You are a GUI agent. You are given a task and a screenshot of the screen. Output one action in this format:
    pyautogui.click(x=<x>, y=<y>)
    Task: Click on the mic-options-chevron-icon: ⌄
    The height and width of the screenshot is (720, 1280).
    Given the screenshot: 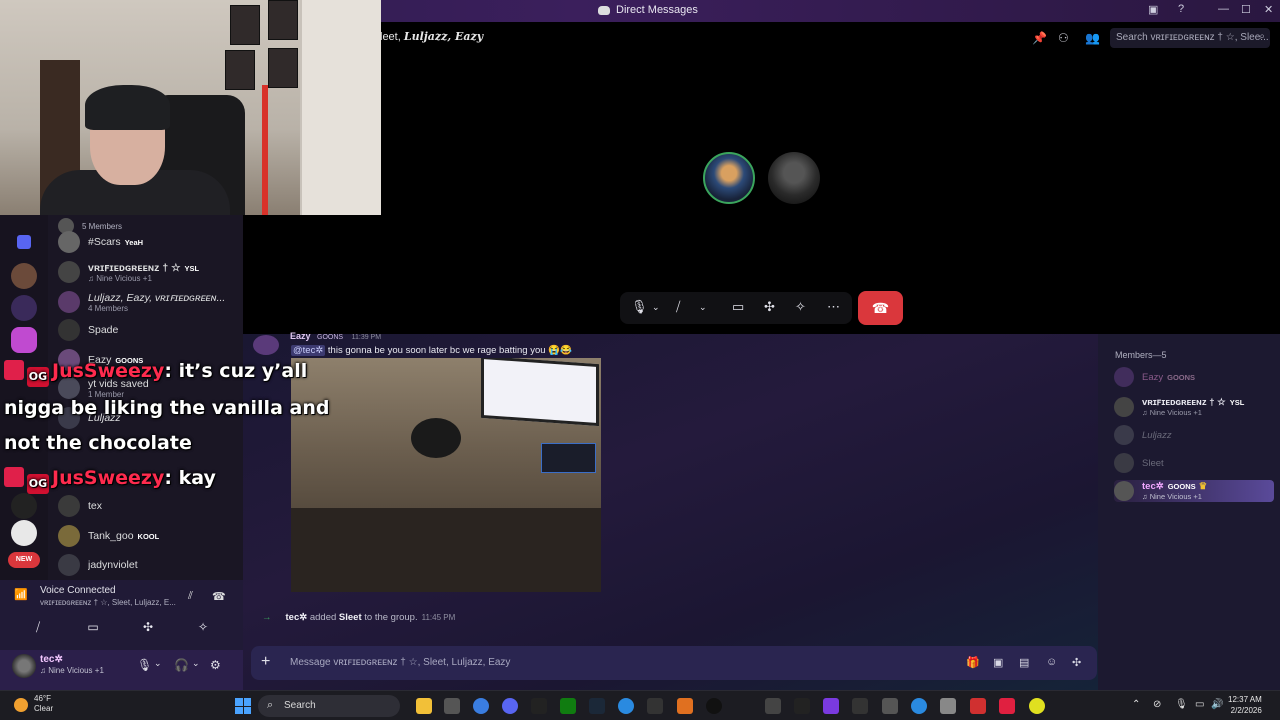 What is the action you would take?
    pyautogui.click(x=656, y=307)
    